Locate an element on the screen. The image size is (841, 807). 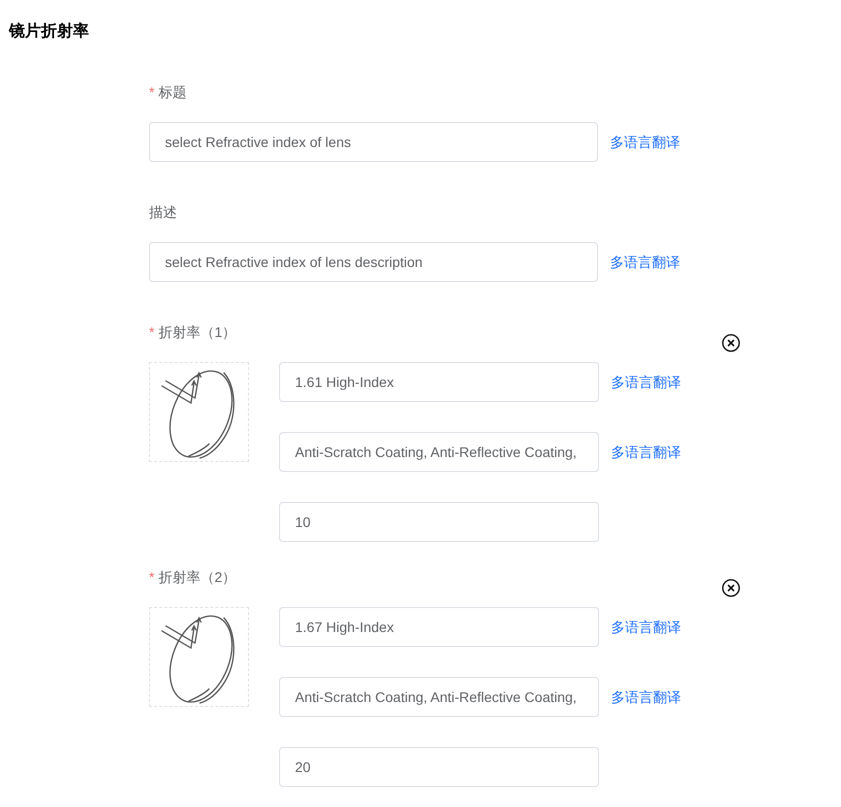
text-input: 20 is located at coordinates (439, 767).